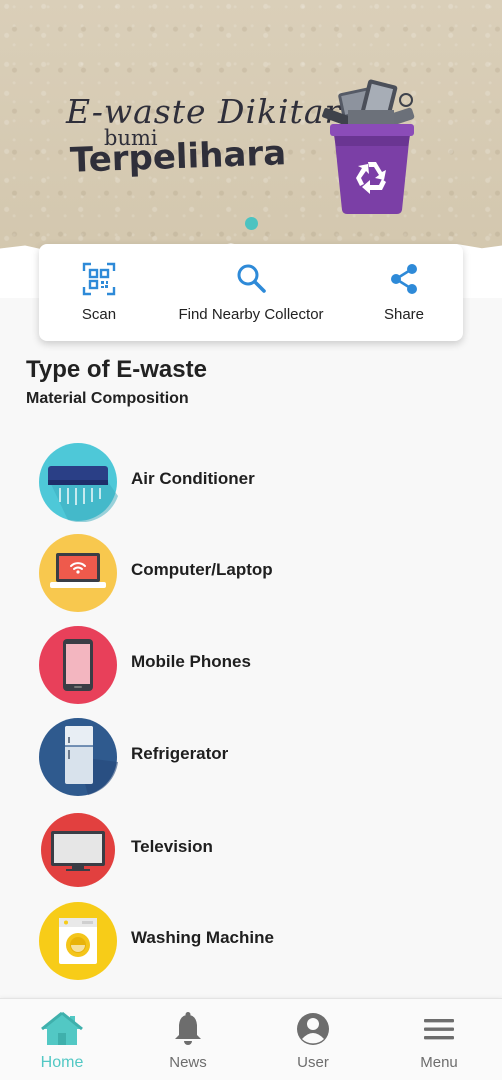  I want to click on section-subtitle: Material Composition, so click(107, 398).